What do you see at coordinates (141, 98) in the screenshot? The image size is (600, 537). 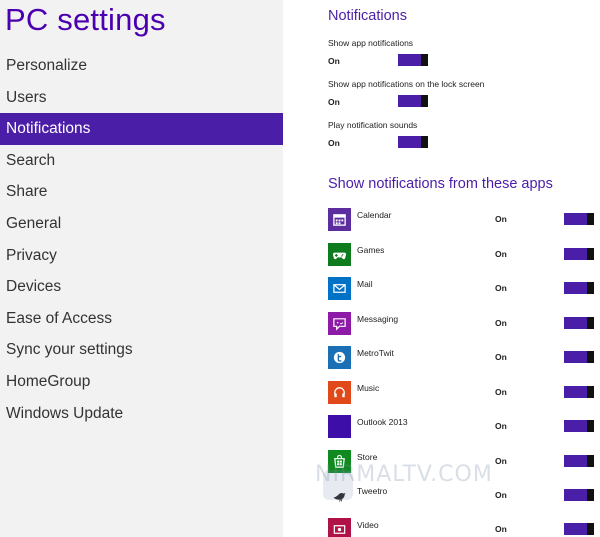 I see `nav-item-users: Users` at bounding box center [141, 98].